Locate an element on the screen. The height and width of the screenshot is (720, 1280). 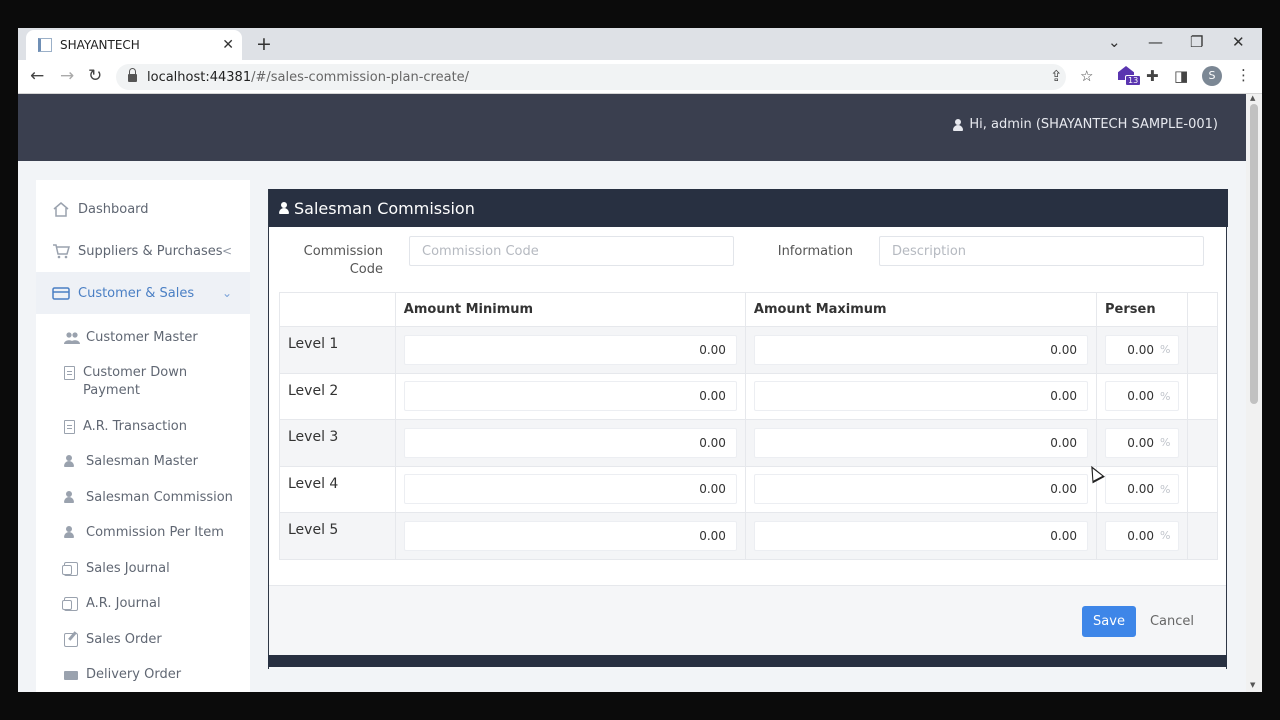
level-label: Level 1 is located at coordinates (337, 350).